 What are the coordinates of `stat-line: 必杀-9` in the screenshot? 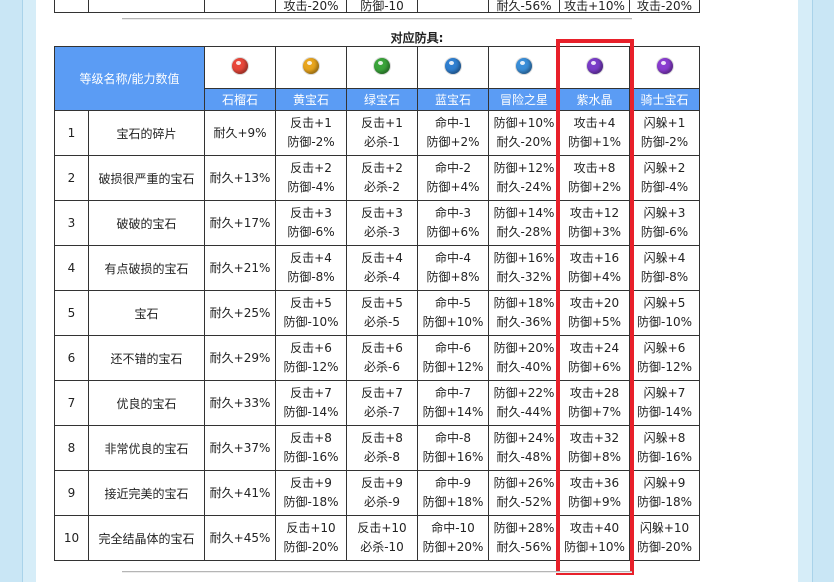 It's located at (382, 502).